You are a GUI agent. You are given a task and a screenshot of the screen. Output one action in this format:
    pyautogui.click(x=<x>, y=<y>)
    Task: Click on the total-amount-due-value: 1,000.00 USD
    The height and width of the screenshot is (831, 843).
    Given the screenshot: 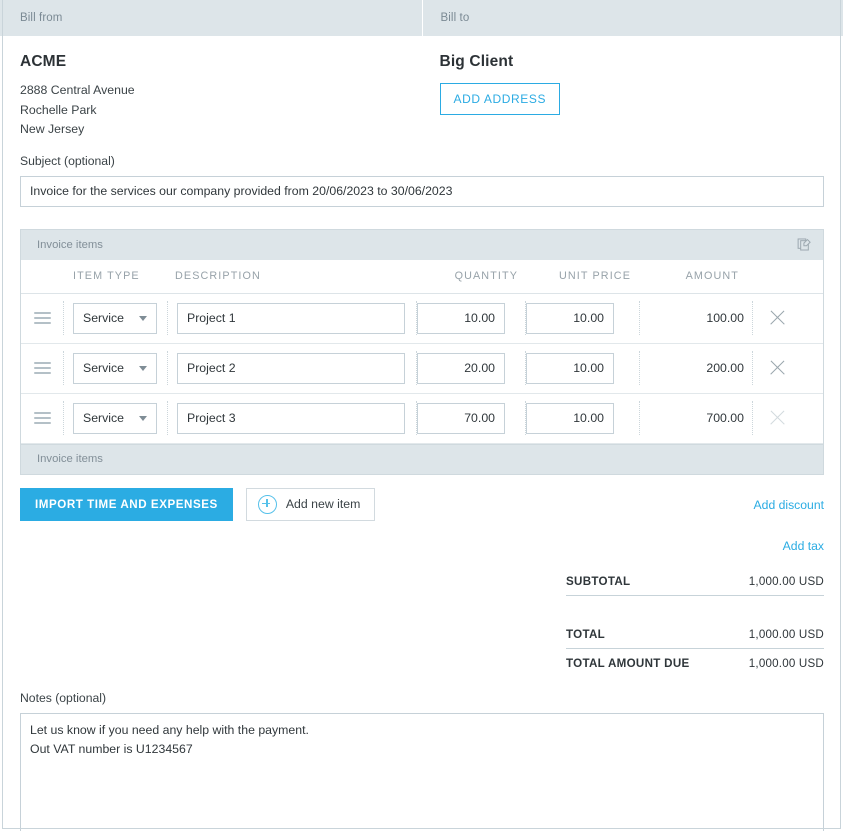 What is the action you would take?
    pyautogui.click(x=786, y=663)
    